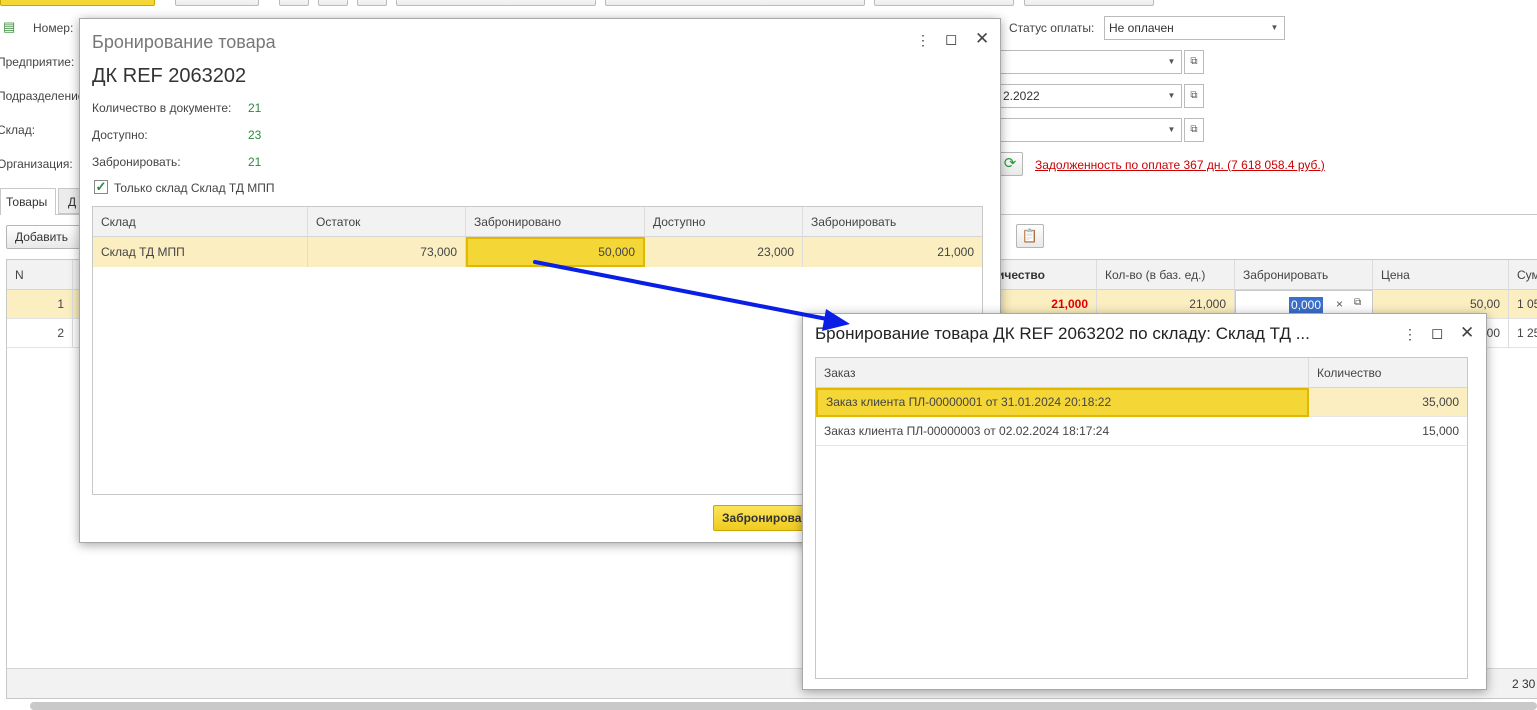 The height and width of the screenshot is (710, 1537). Describe the element at coordinates (683, 291) in the screenshot. I see `arrow-line` at that location.